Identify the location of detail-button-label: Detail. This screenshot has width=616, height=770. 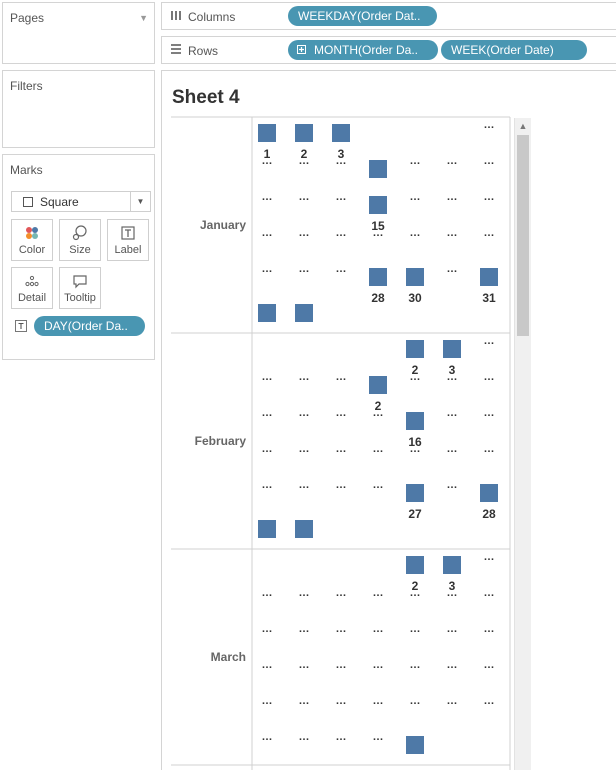
(32, 298).